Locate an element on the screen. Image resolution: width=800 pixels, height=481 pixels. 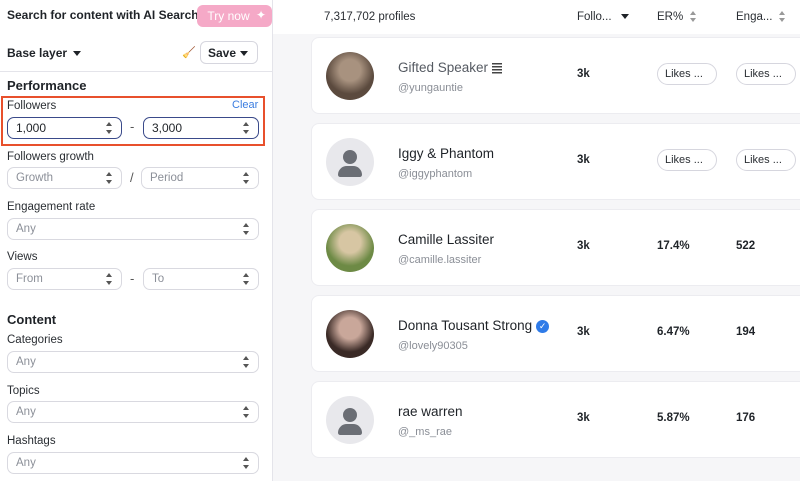
profile-name: Camille Lassiter is located at coordinates (446, 239).